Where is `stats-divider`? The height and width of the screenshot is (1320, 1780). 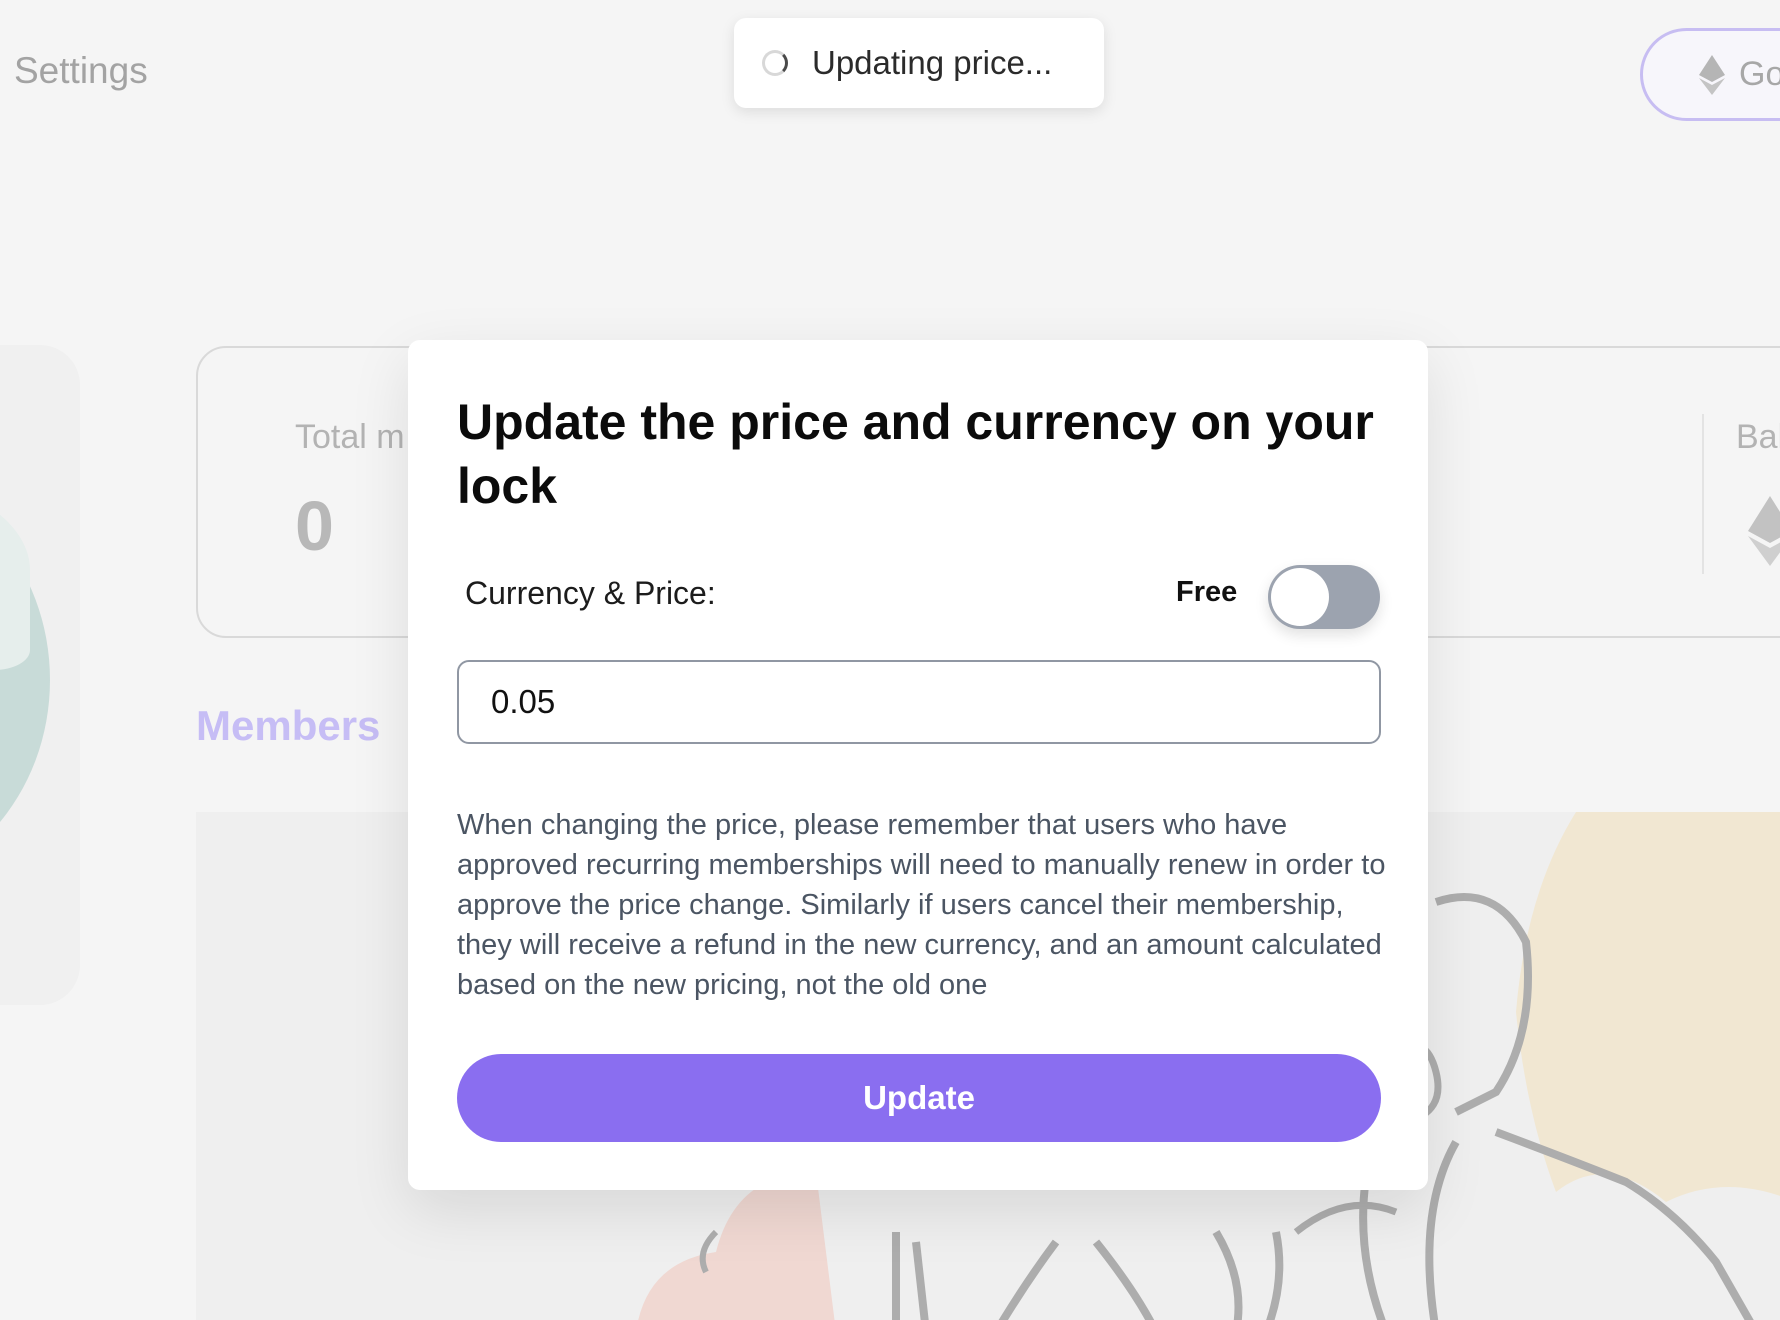
stats-divider is located at coordinates (1703, 494).